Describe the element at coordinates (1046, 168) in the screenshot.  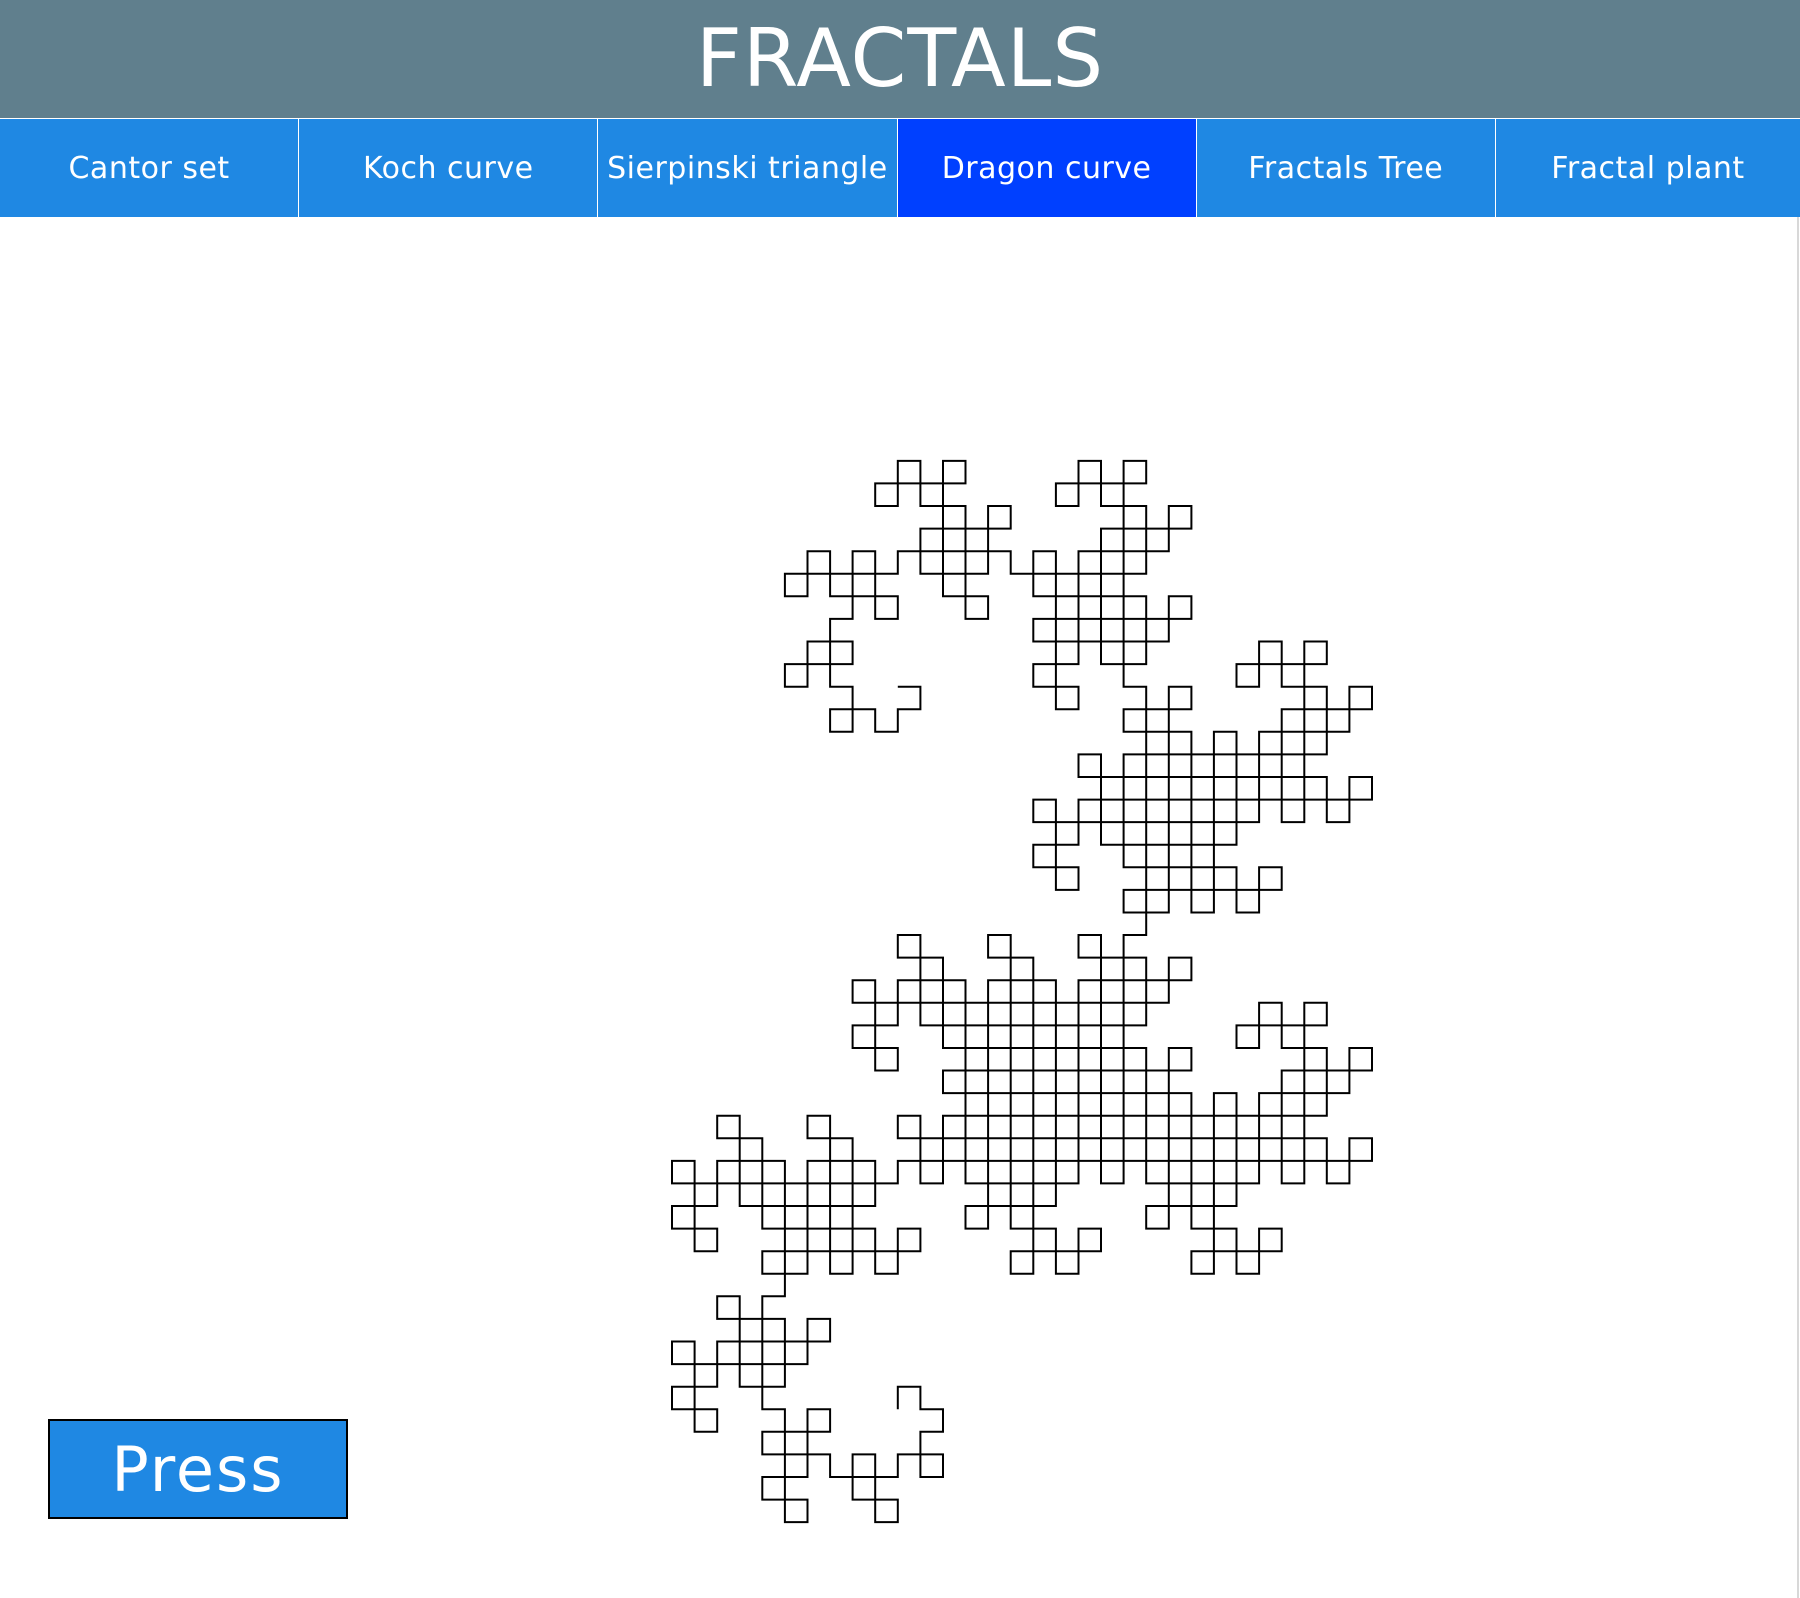
I see `tab-dragon-curve: Dragon curve` at that location.